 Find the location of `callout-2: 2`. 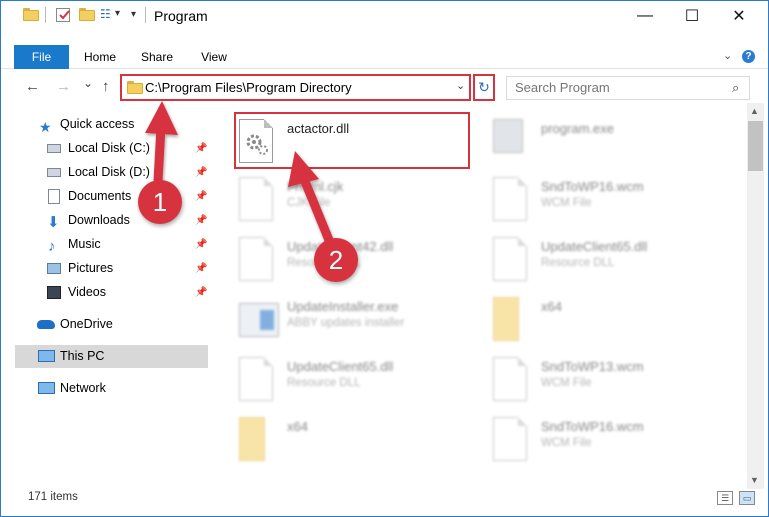

callout-2: 2 is located at coordinates (336, 260).